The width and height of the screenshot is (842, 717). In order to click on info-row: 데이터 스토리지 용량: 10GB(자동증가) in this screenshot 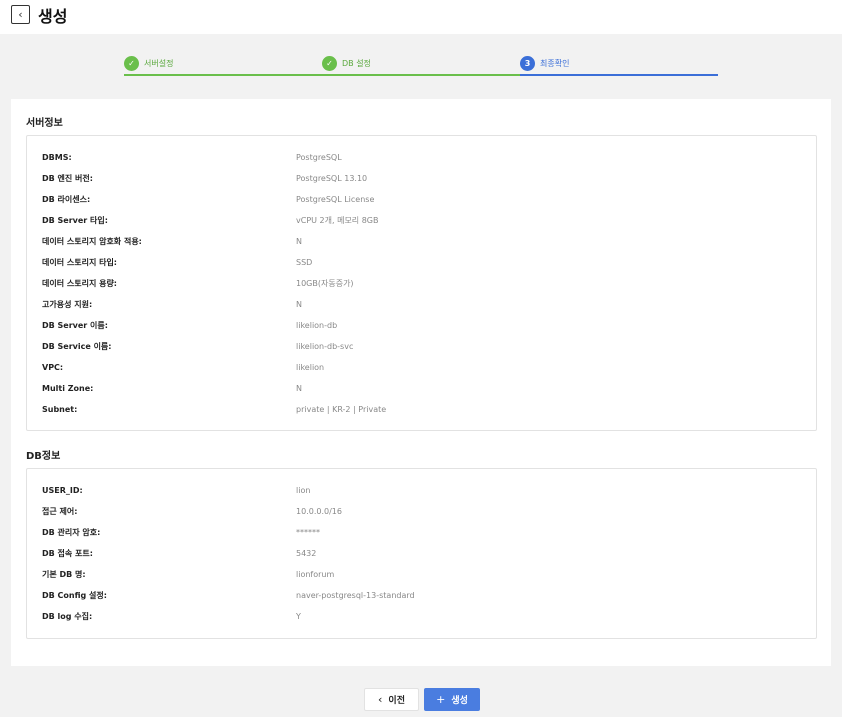, I will do `click(198, 283)`.